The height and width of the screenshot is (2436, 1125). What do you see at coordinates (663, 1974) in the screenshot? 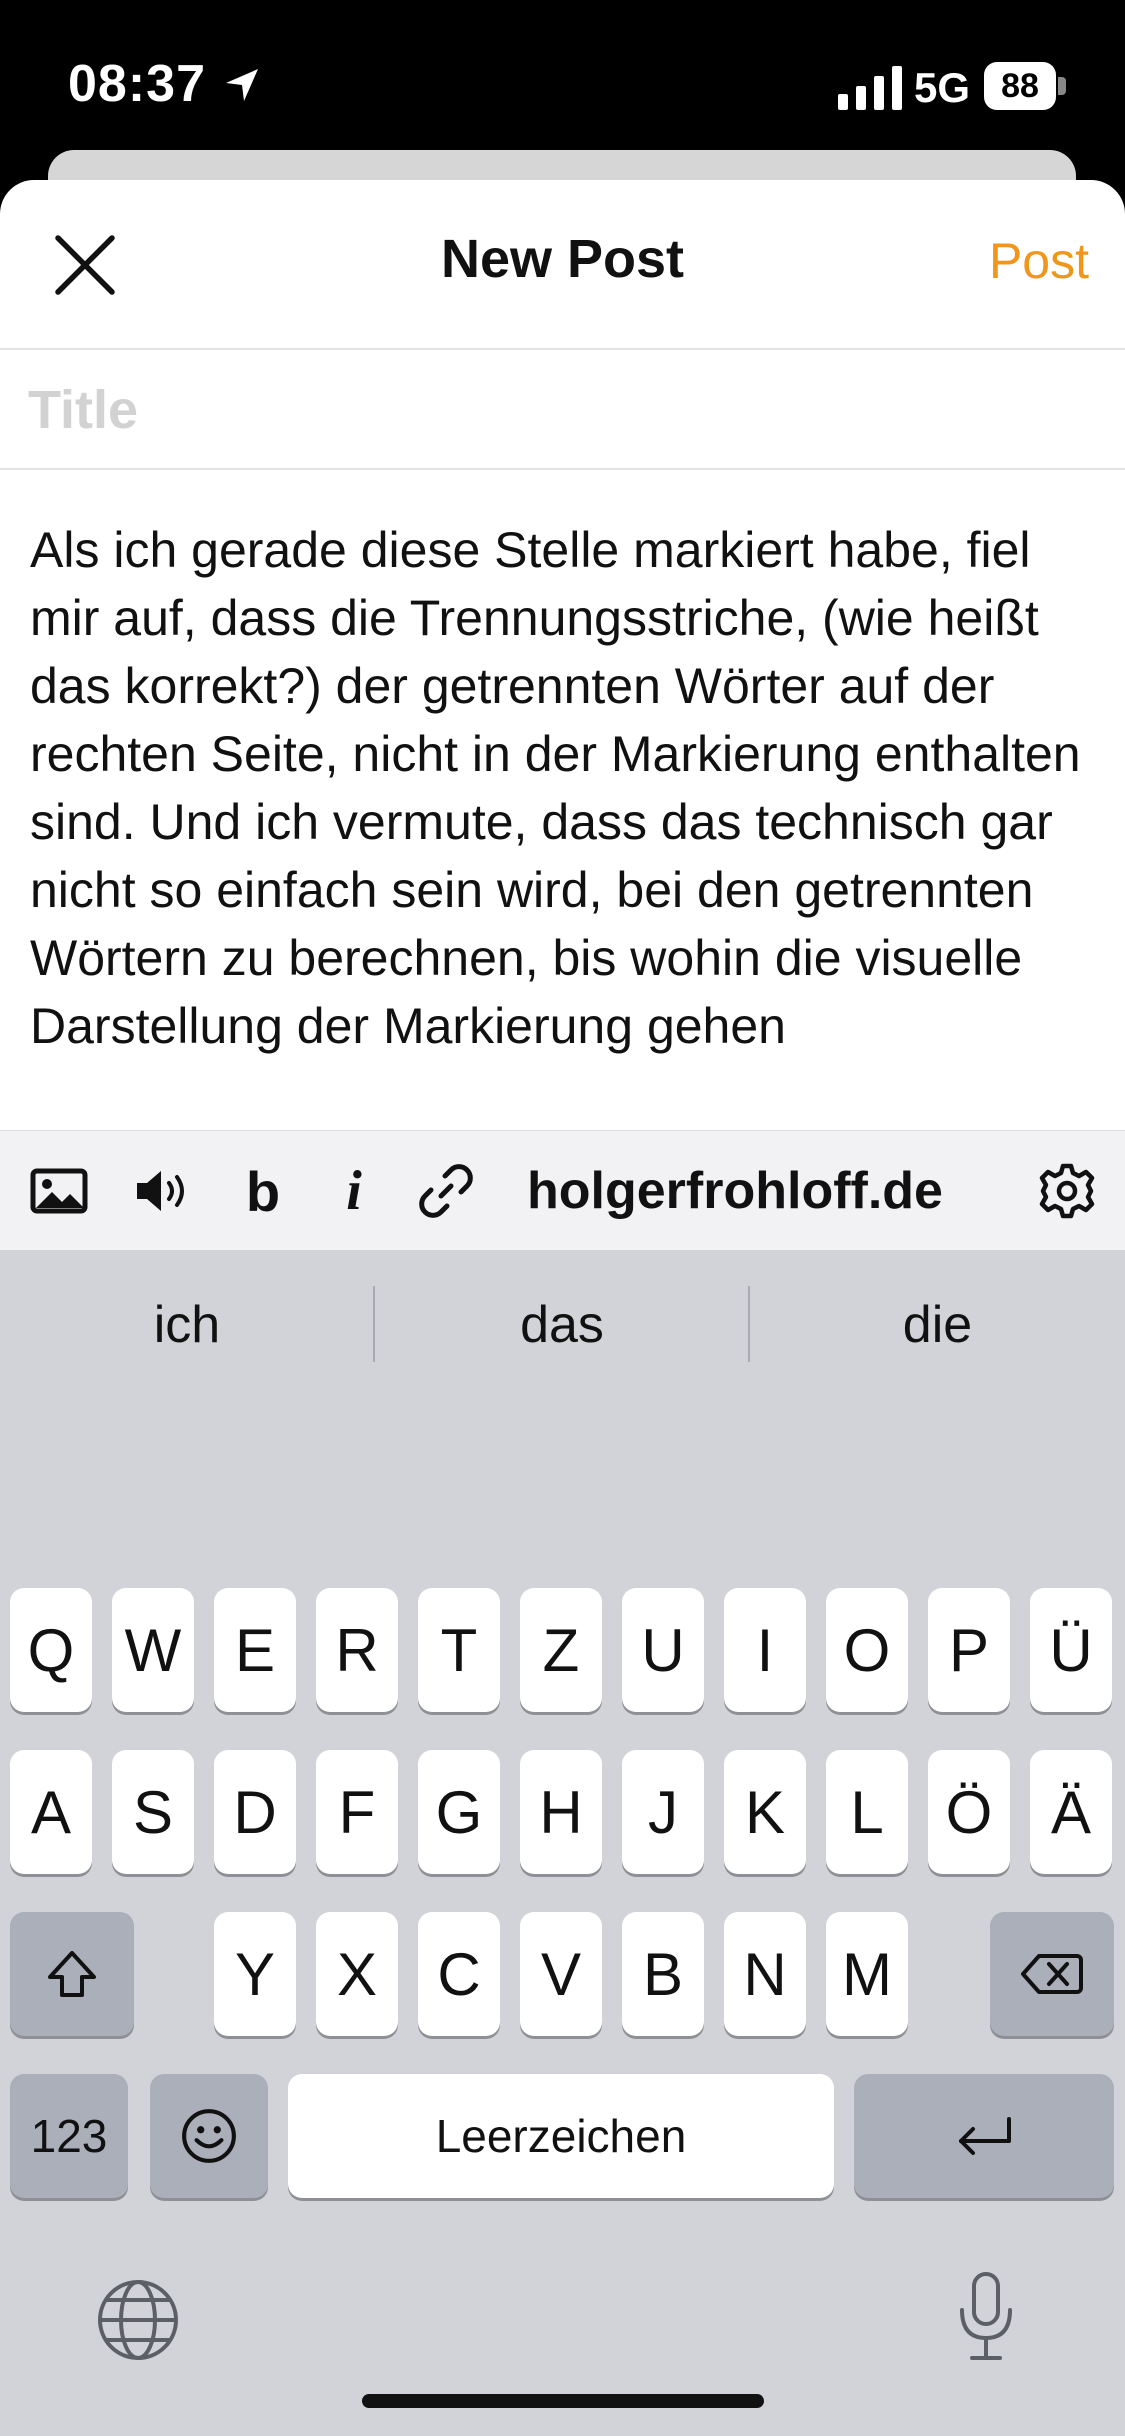
I see `key-b: B` at bounding box center [663, 1974].